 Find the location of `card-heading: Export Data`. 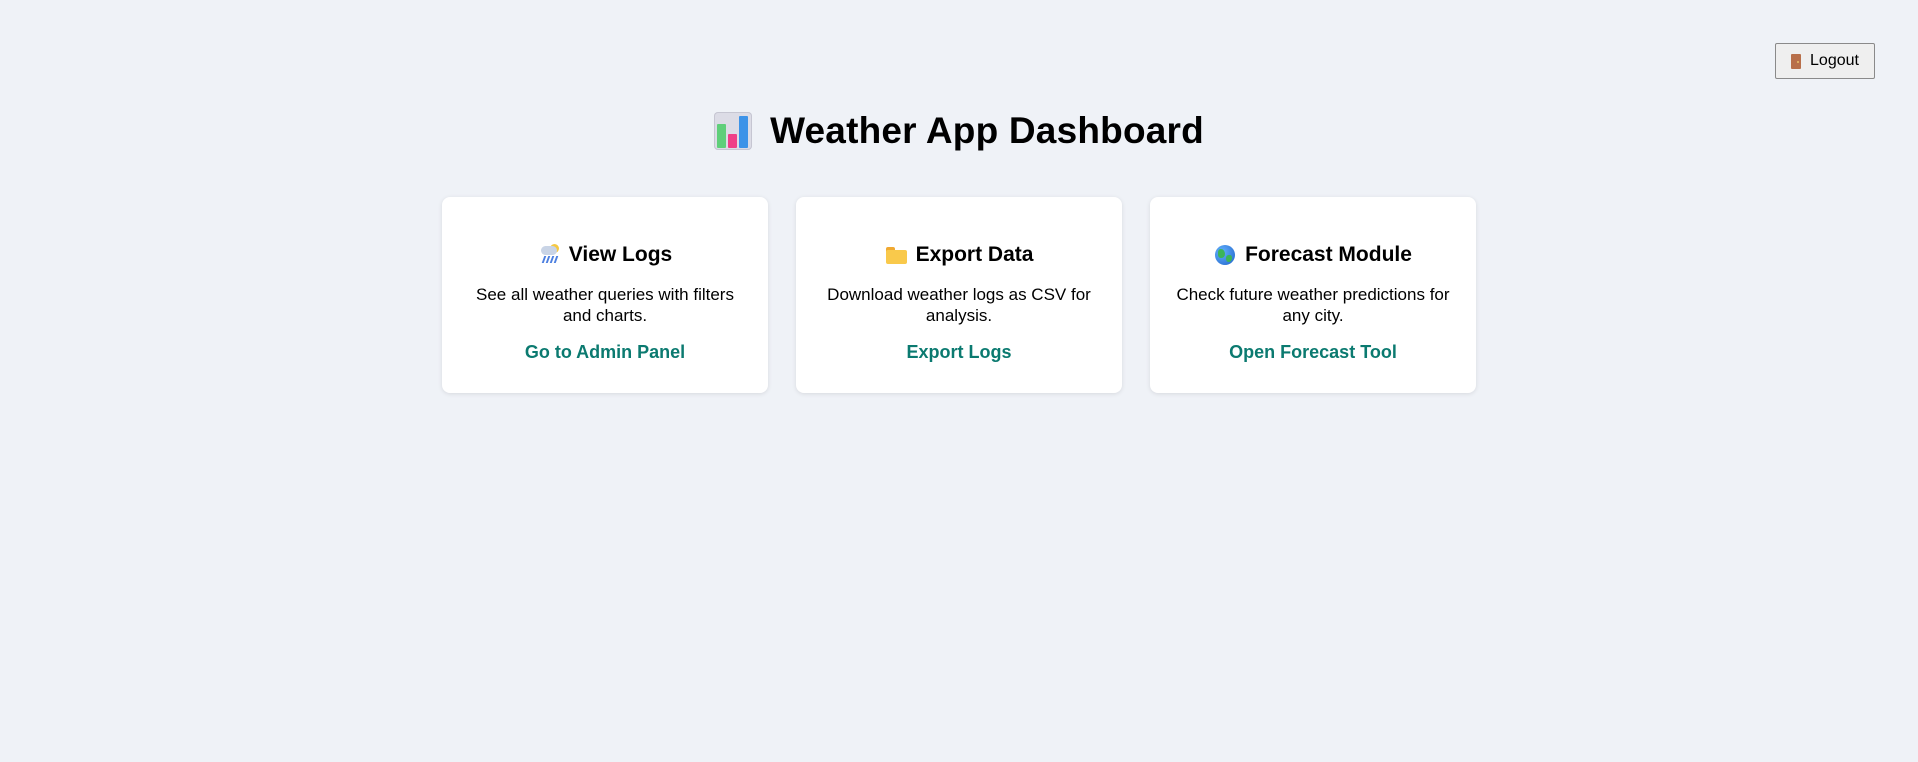

card-heading: Export Data is located at coordinates (959, 255).